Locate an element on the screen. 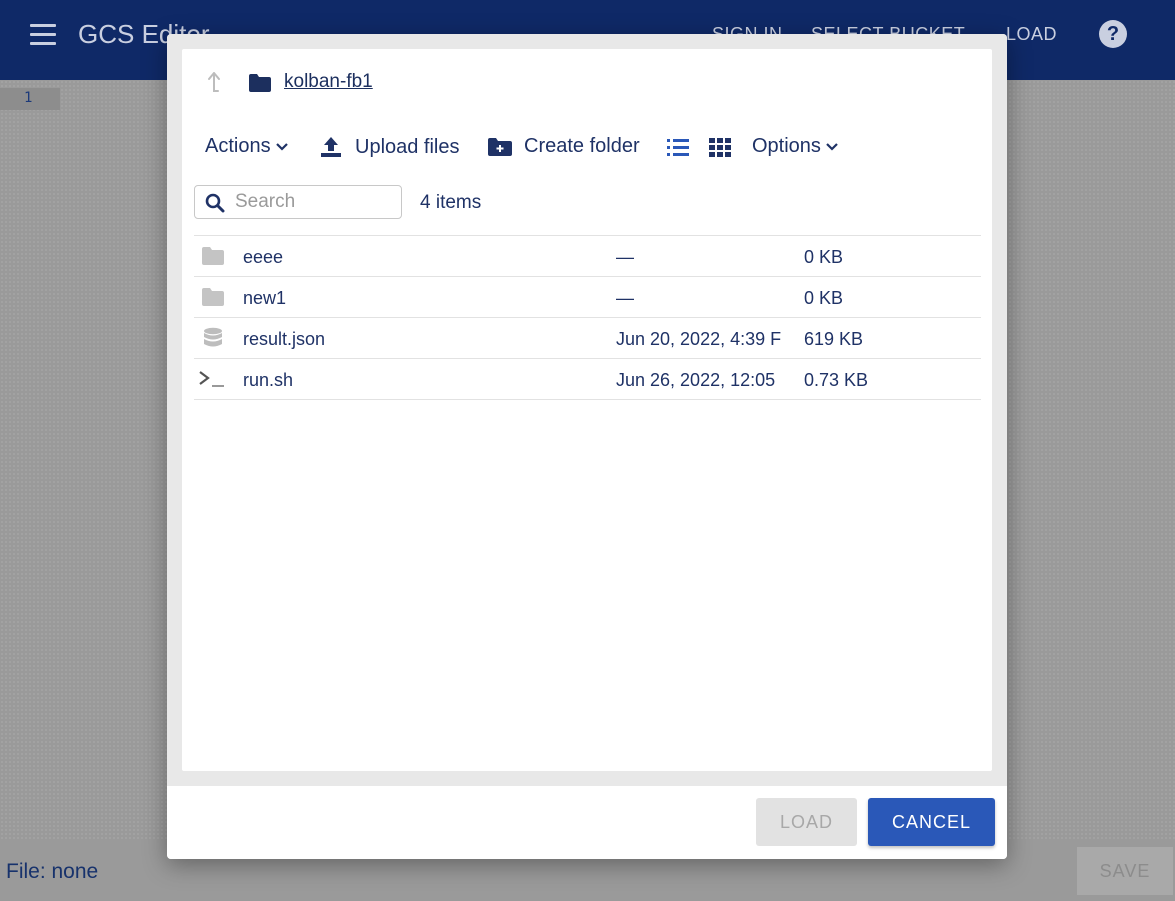  table-row: result.json Jun 20, 2022, 4:39 F 619 KB is located at coordinates (587, 337).